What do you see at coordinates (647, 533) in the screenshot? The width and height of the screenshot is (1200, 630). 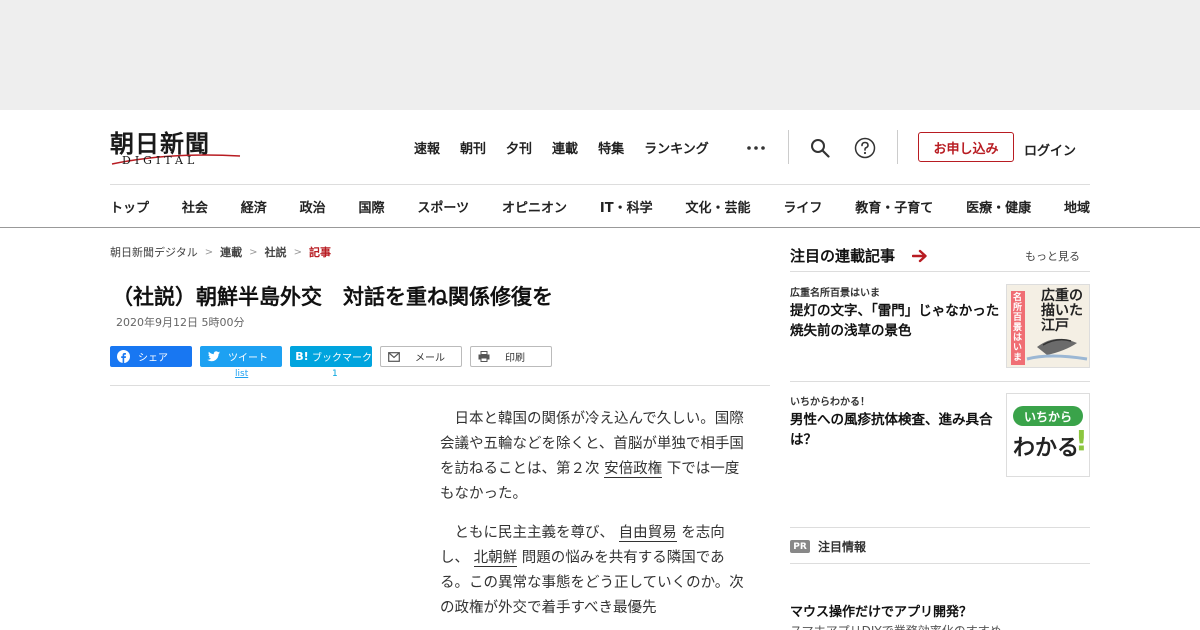 I see `keyword-link: 自由貿易` at bounding box center [647, 533].